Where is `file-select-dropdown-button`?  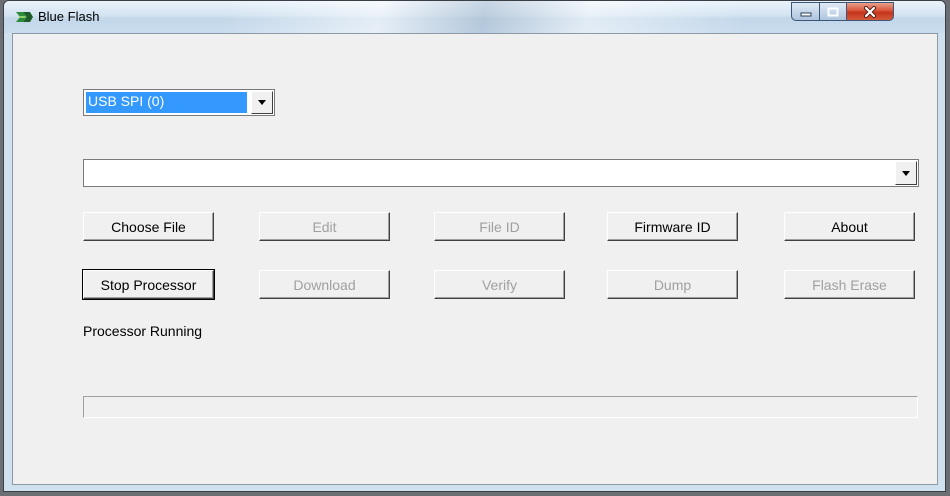 file-select-dropdown-button is located at coordinates (906, 173).